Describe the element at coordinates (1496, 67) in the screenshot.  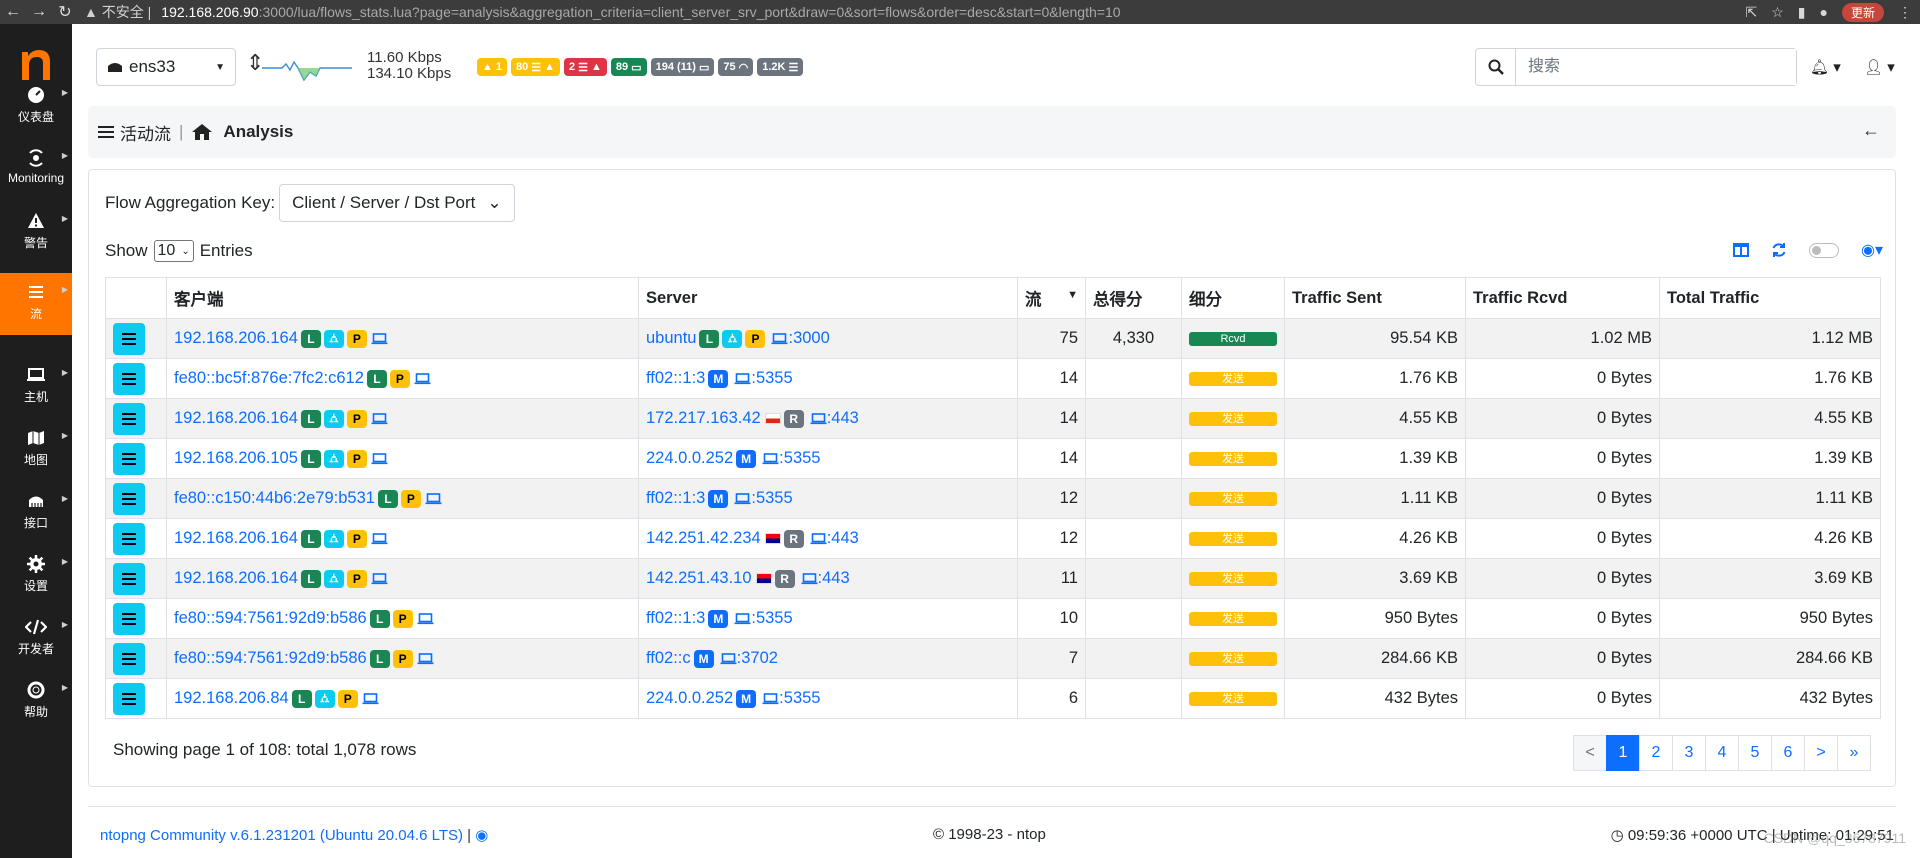
I see `search-button` at that location.